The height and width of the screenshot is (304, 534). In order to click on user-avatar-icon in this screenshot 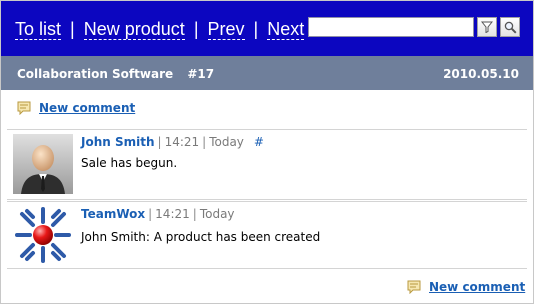, I will do `click(43, 164)`.